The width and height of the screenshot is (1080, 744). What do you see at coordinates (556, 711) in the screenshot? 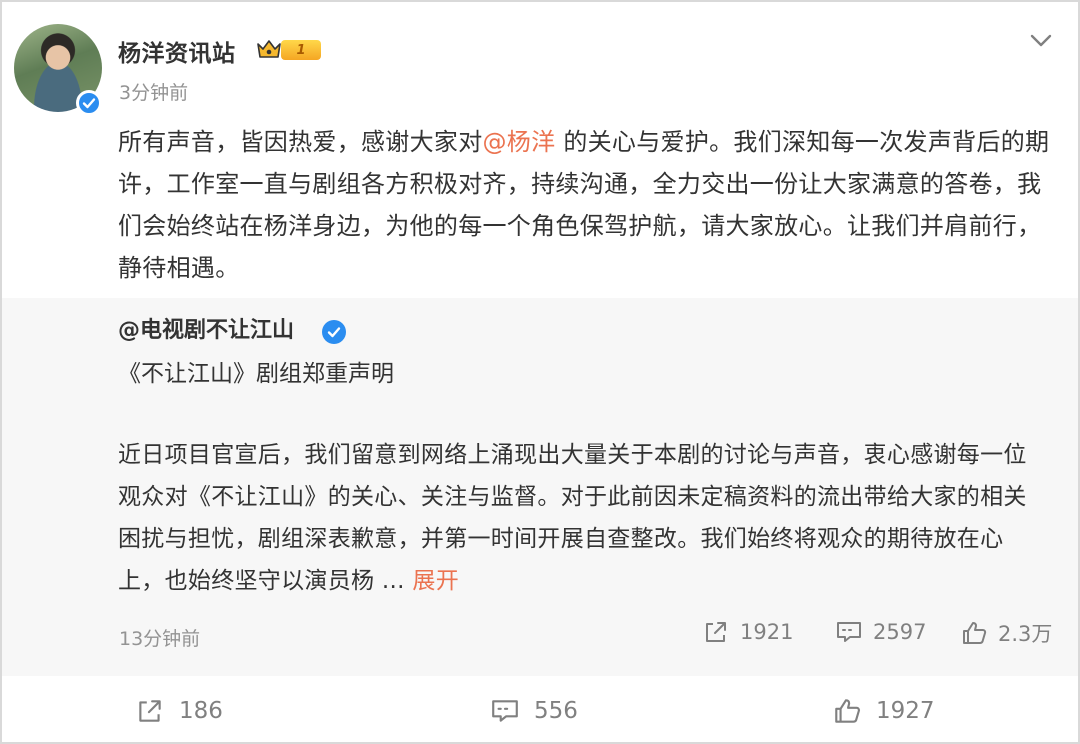
I see `comment-count: 556` at bounding box center [556, 711].